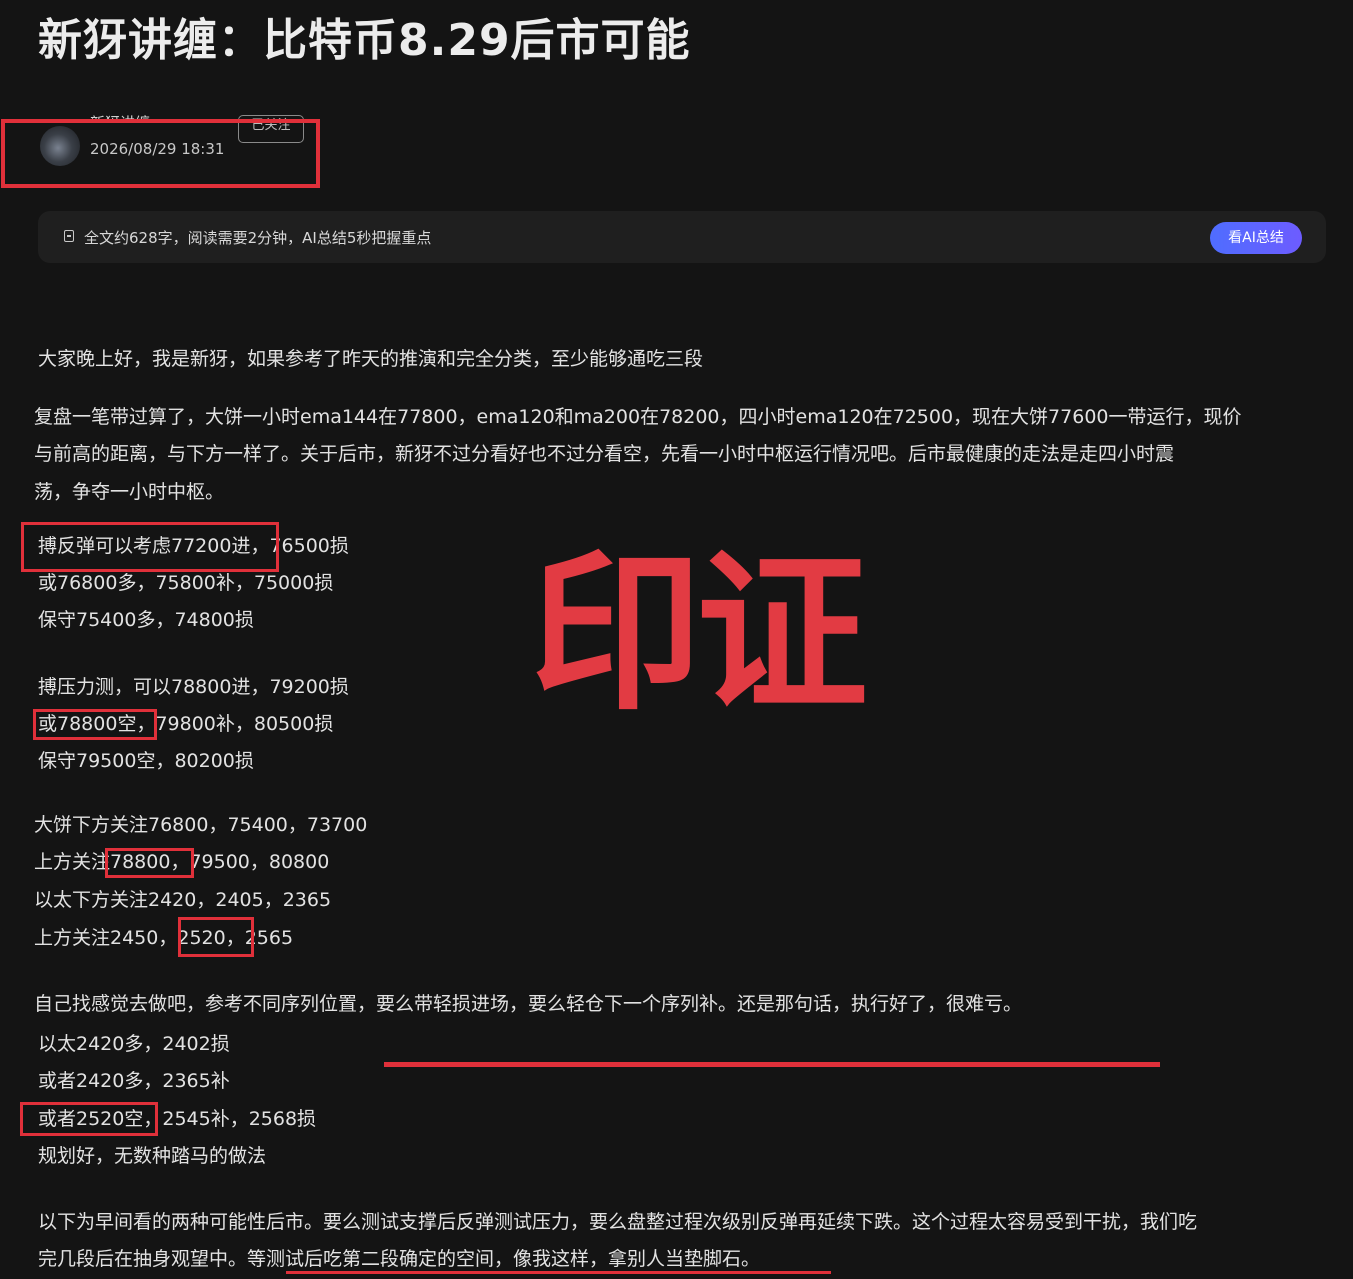 The image size is (1353, 1279). Describe the element at coordinates (183, 900) in the screenshot. I see `levels-line-3: 以太下方关注2420，2405，2365` at that location.